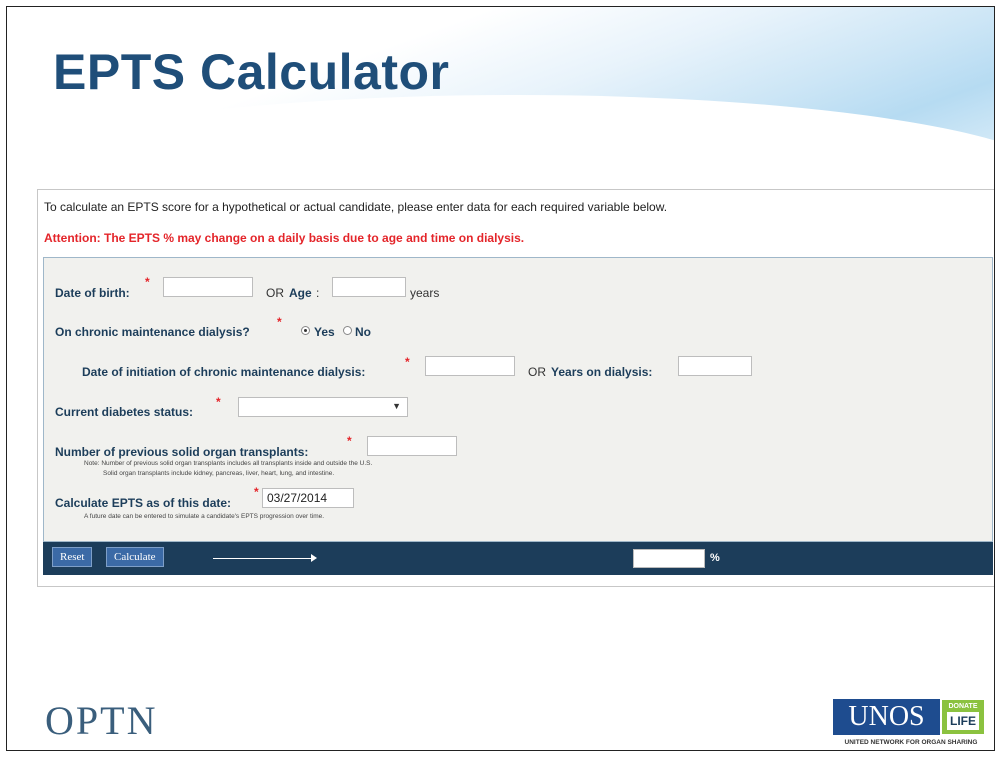  I want to click on epts-result-field, so click(669, 558).